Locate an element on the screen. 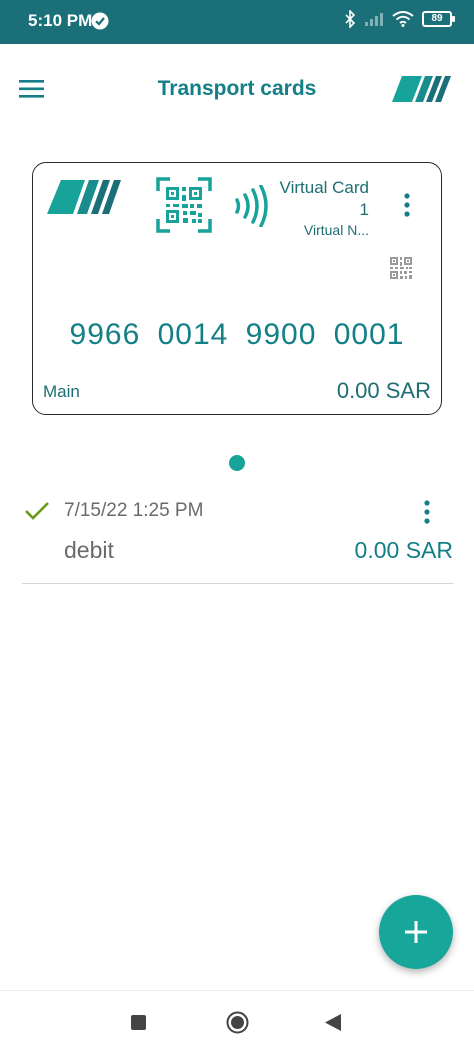 The image size is (474, 1053). system-nav-bar is located at coordinates (237, 1021).